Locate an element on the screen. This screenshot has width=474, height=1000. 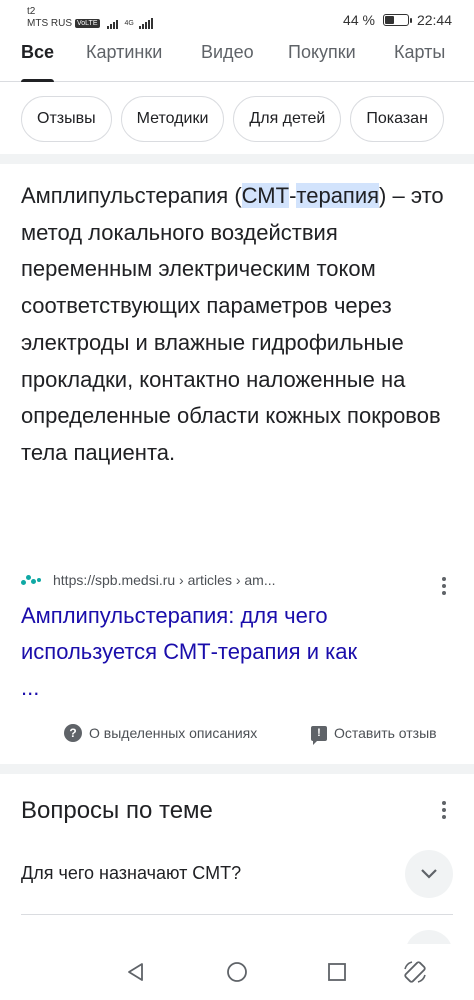
carrier-name-1: t2 is located at coordinates (31, 11).